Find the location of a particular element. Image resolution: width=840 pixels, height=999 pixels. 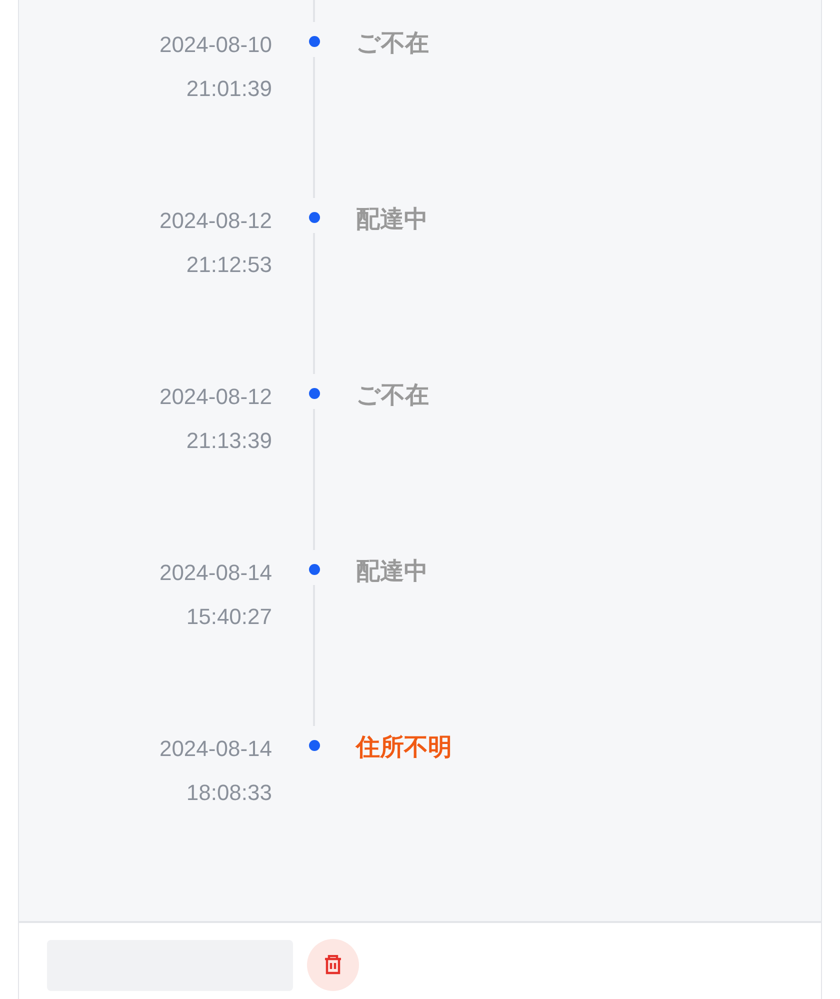

event-time: 21:01:39 is located at coordinates (229, 89).